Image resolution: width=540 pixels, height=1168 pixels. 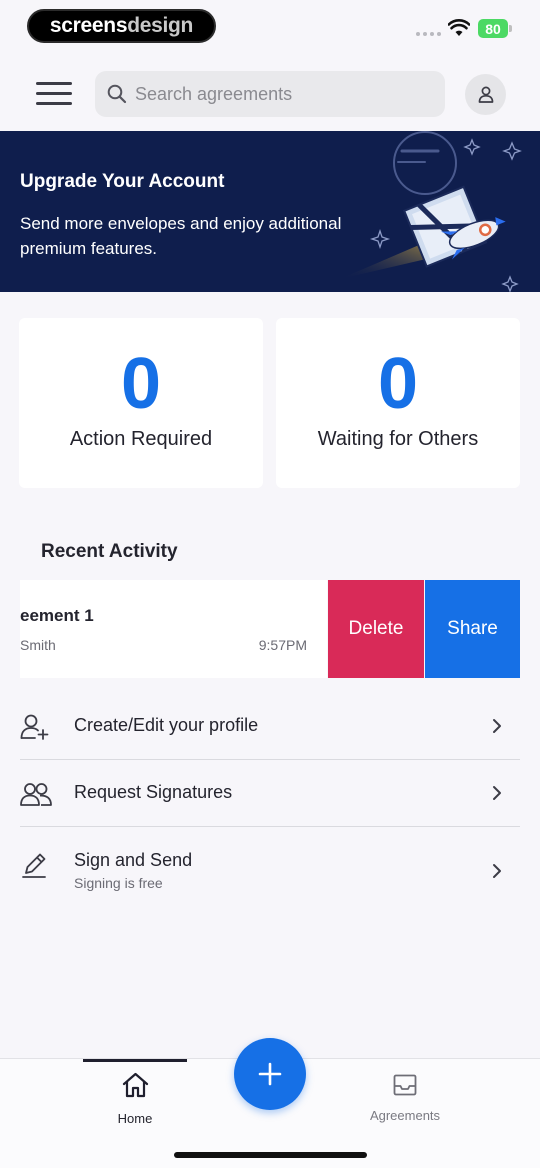 I want to click on status-bar: screens design 80, so click(x=270, y=27).